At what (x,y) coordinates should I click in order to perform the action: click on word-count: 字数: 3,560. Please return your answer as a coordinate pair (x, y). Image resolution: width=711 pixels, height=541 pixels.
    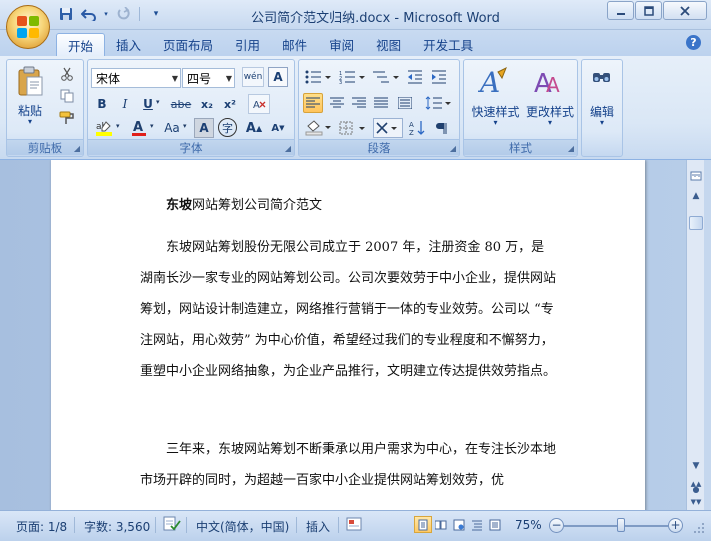
    Looking at the image, I should click on (117, 526).